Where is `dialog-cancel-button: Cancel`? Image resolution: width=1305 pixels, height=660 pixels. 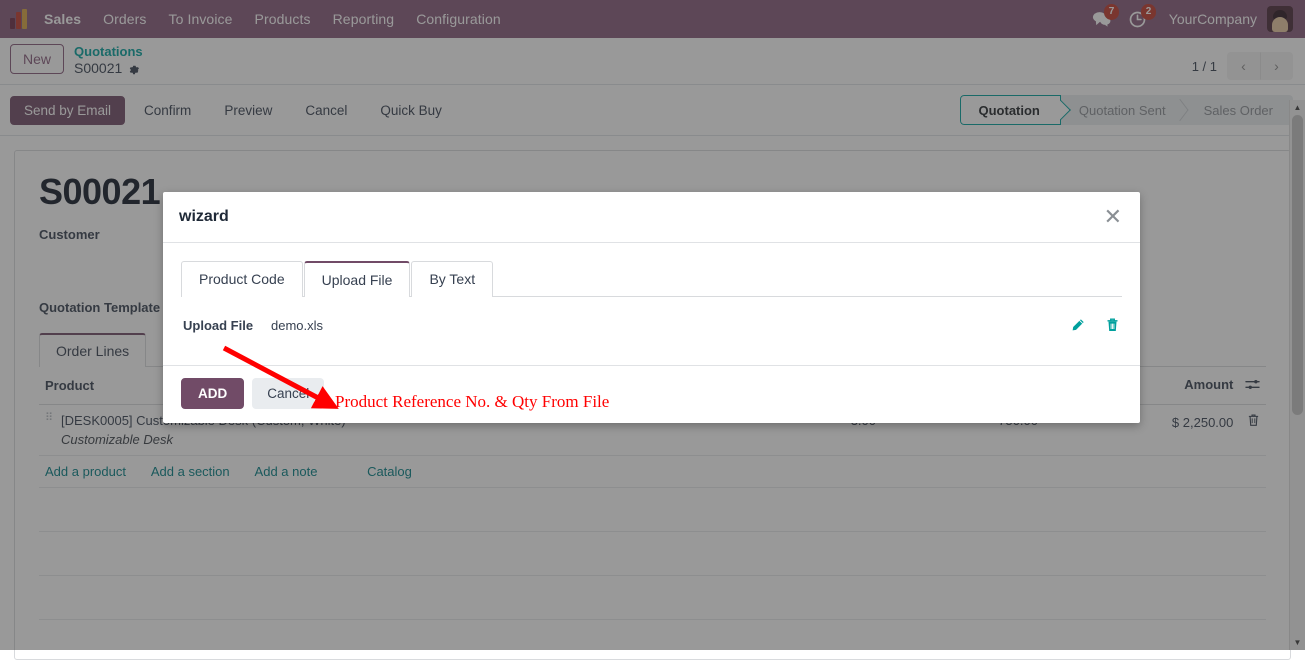 dialog-cancel-button: Cancel is located at coordinates (288, 393).